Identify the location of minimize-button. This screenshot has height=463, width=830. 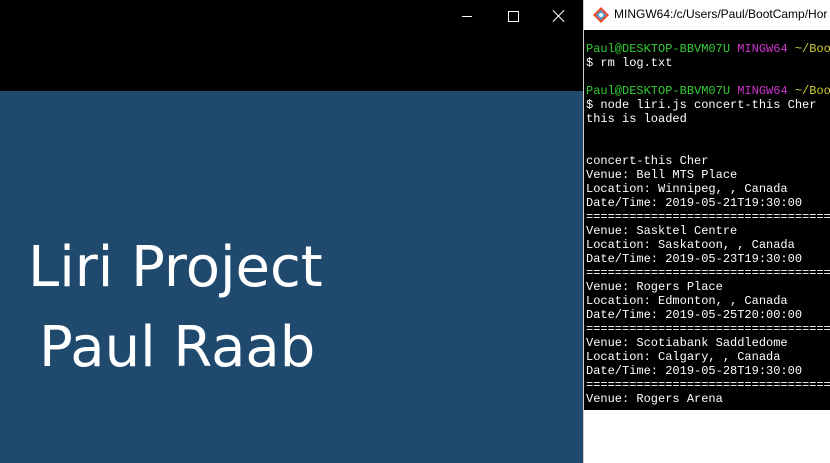
(467, 16).